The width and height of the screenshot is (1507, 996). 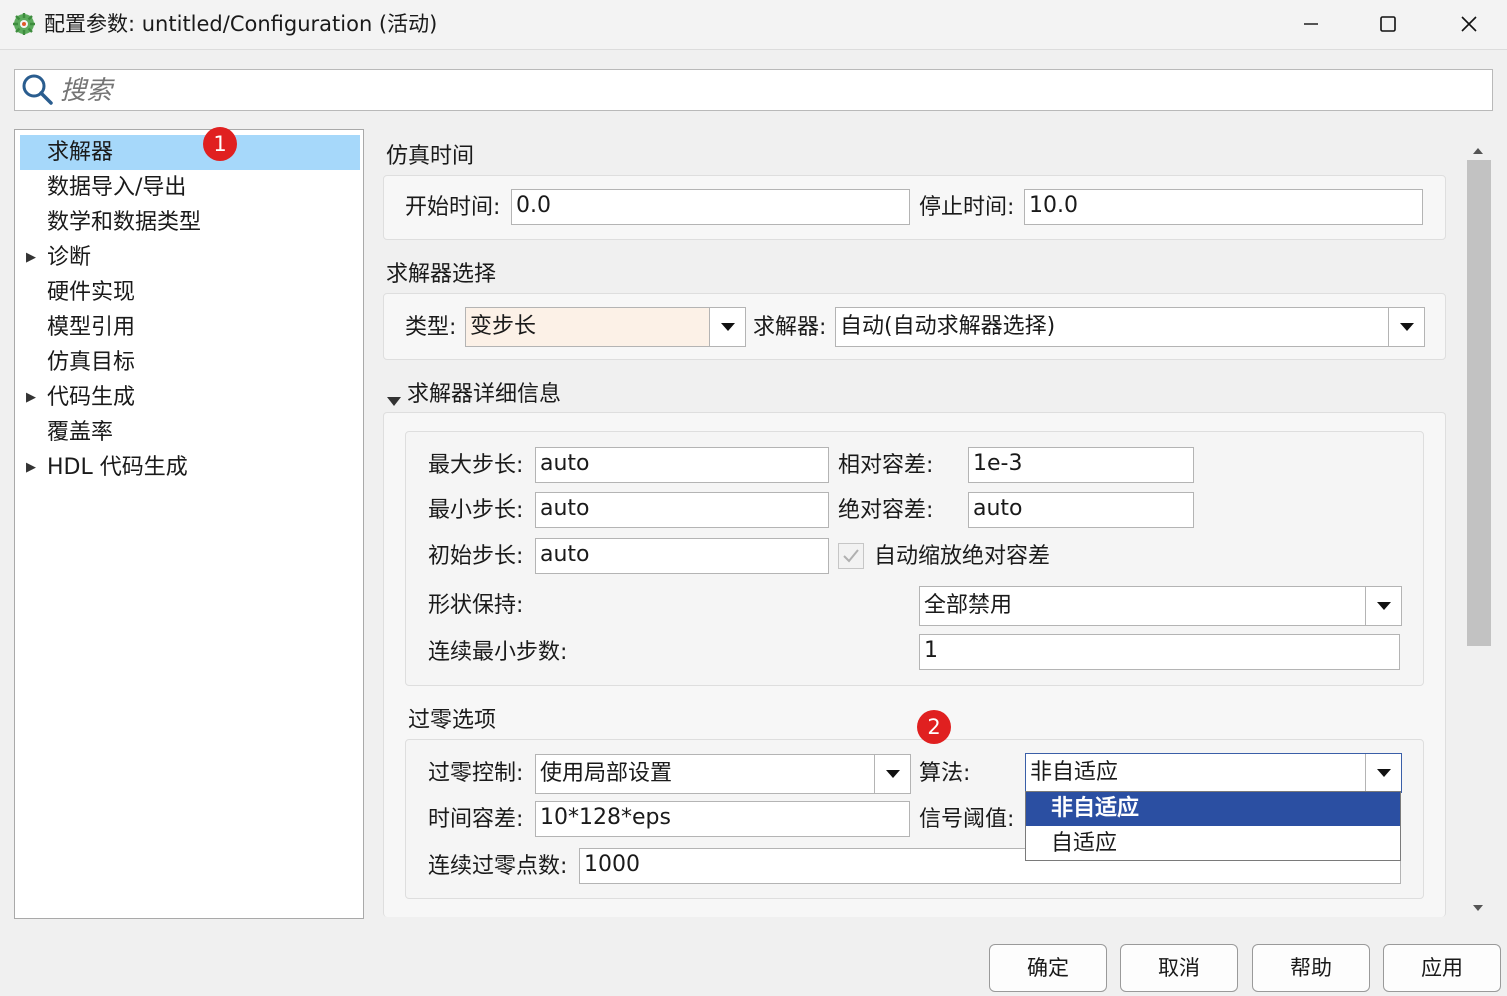 What do you see at coordinates (360, 91) in the screenshot?
I see `search-input` at bounding box center [360, 91].